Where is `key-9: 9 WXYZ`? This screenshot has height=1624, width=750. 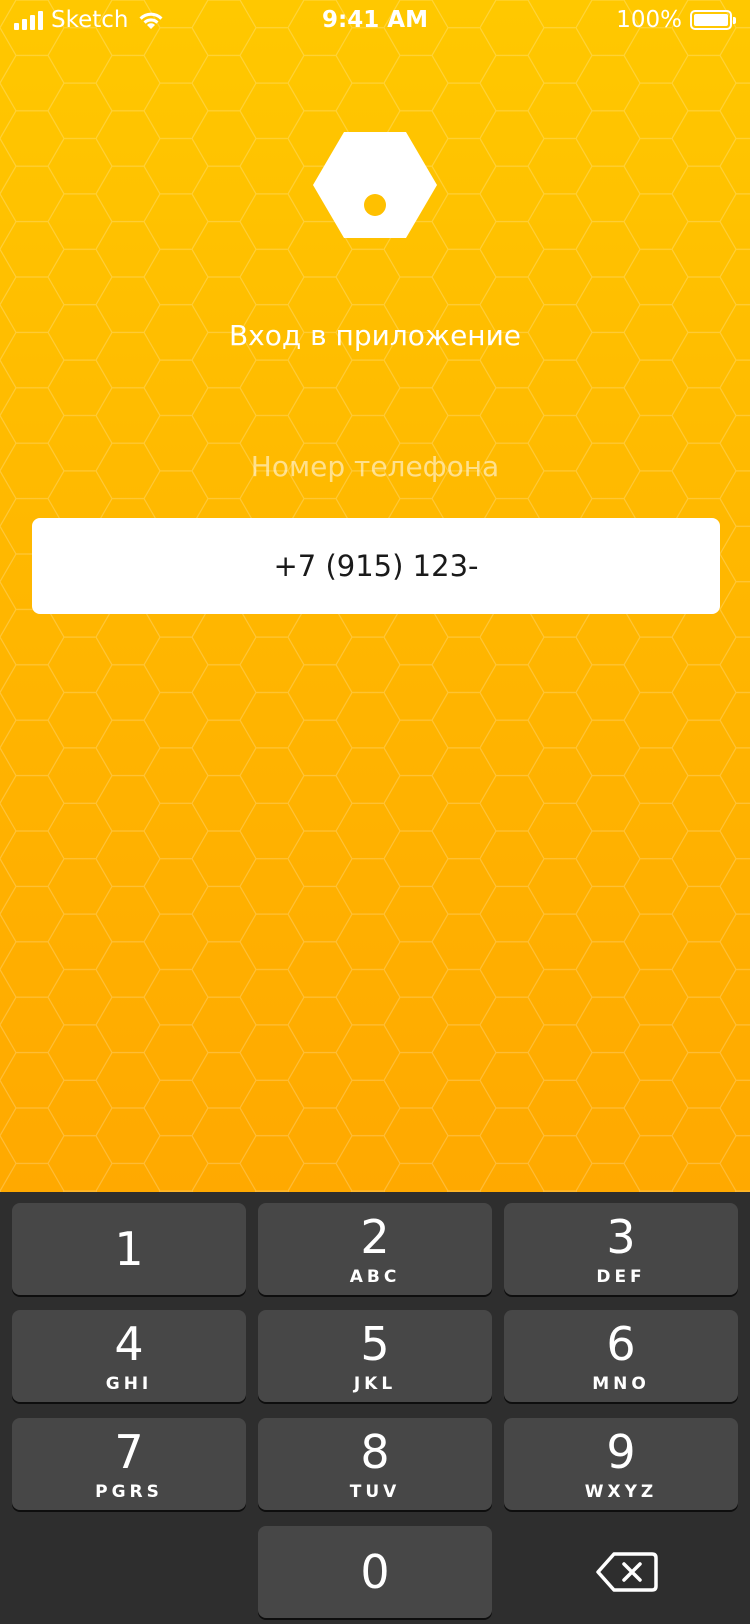
key-9: 9 WXYZ is located at coordinates (621, 1464).